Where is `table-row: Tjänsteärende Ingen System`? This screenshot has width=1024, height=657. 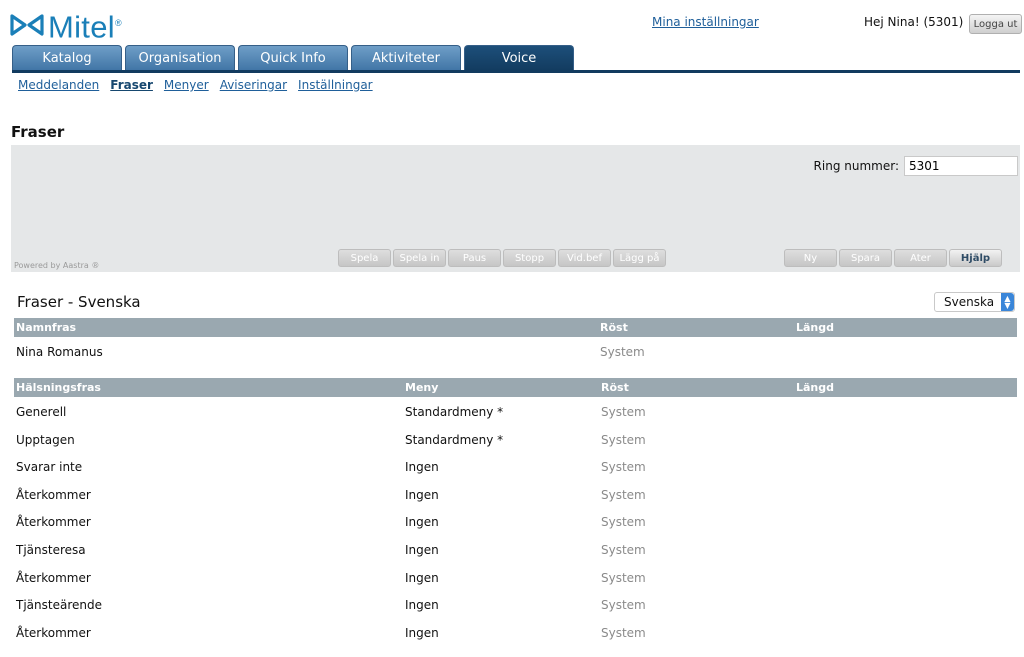
table-row: Tjänsteärende Ingen System is located at coordinates (515, 605).